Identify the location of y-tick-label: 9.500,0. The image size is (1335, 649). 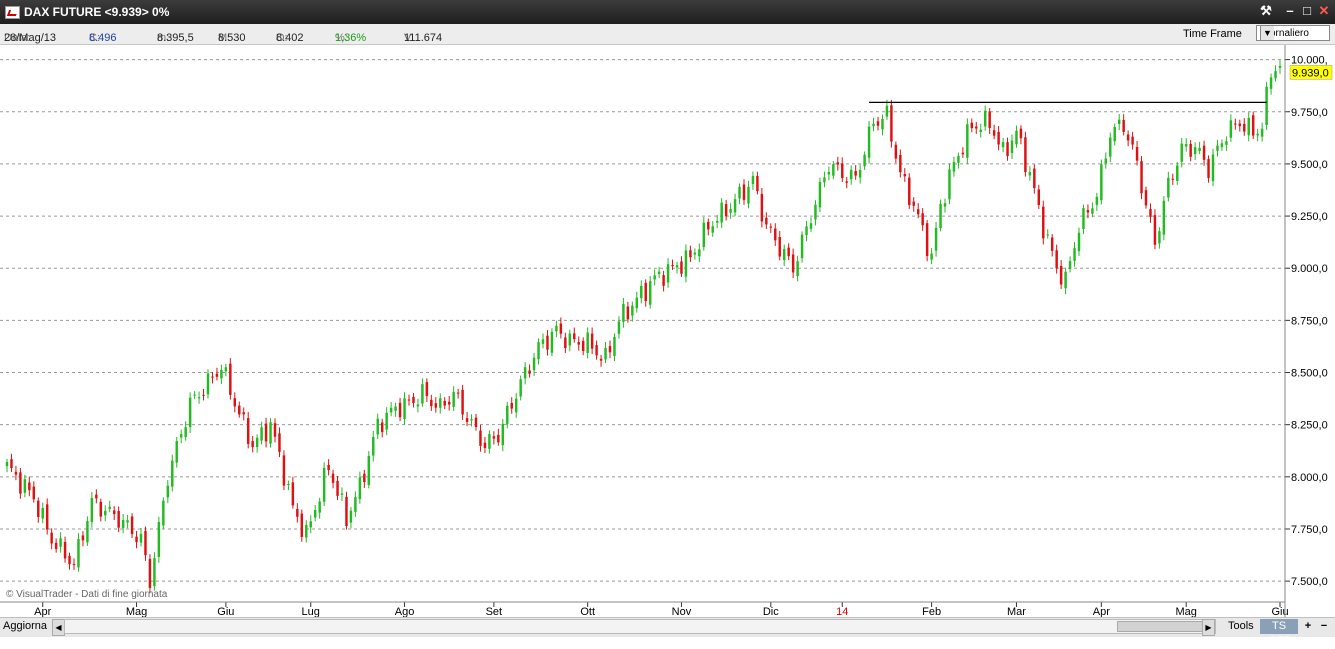
(1309, 165).